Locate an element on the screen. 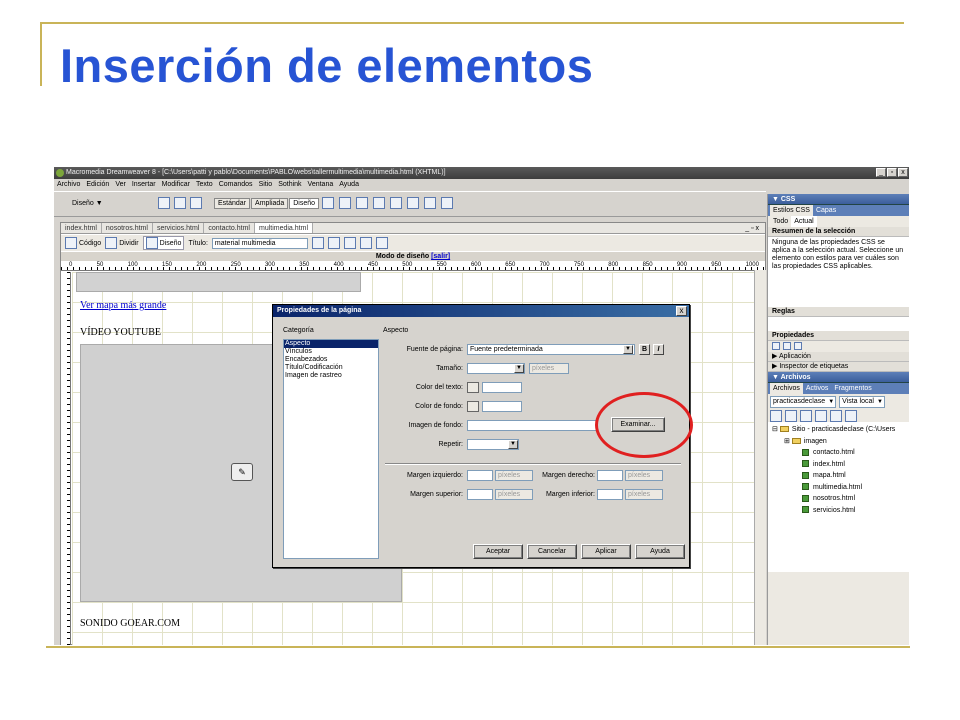  files-panel-header: ▼ Archivos is located at coordinates (838, 377).